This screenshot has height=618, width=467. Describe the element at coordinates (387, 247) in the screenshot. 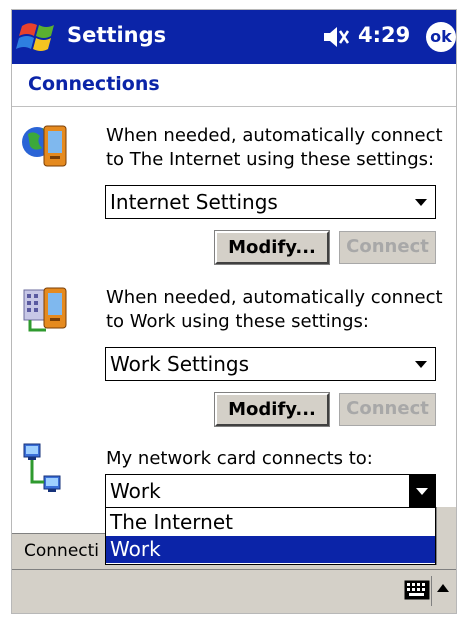

I see `internet-connect-button: Connect` at that location.